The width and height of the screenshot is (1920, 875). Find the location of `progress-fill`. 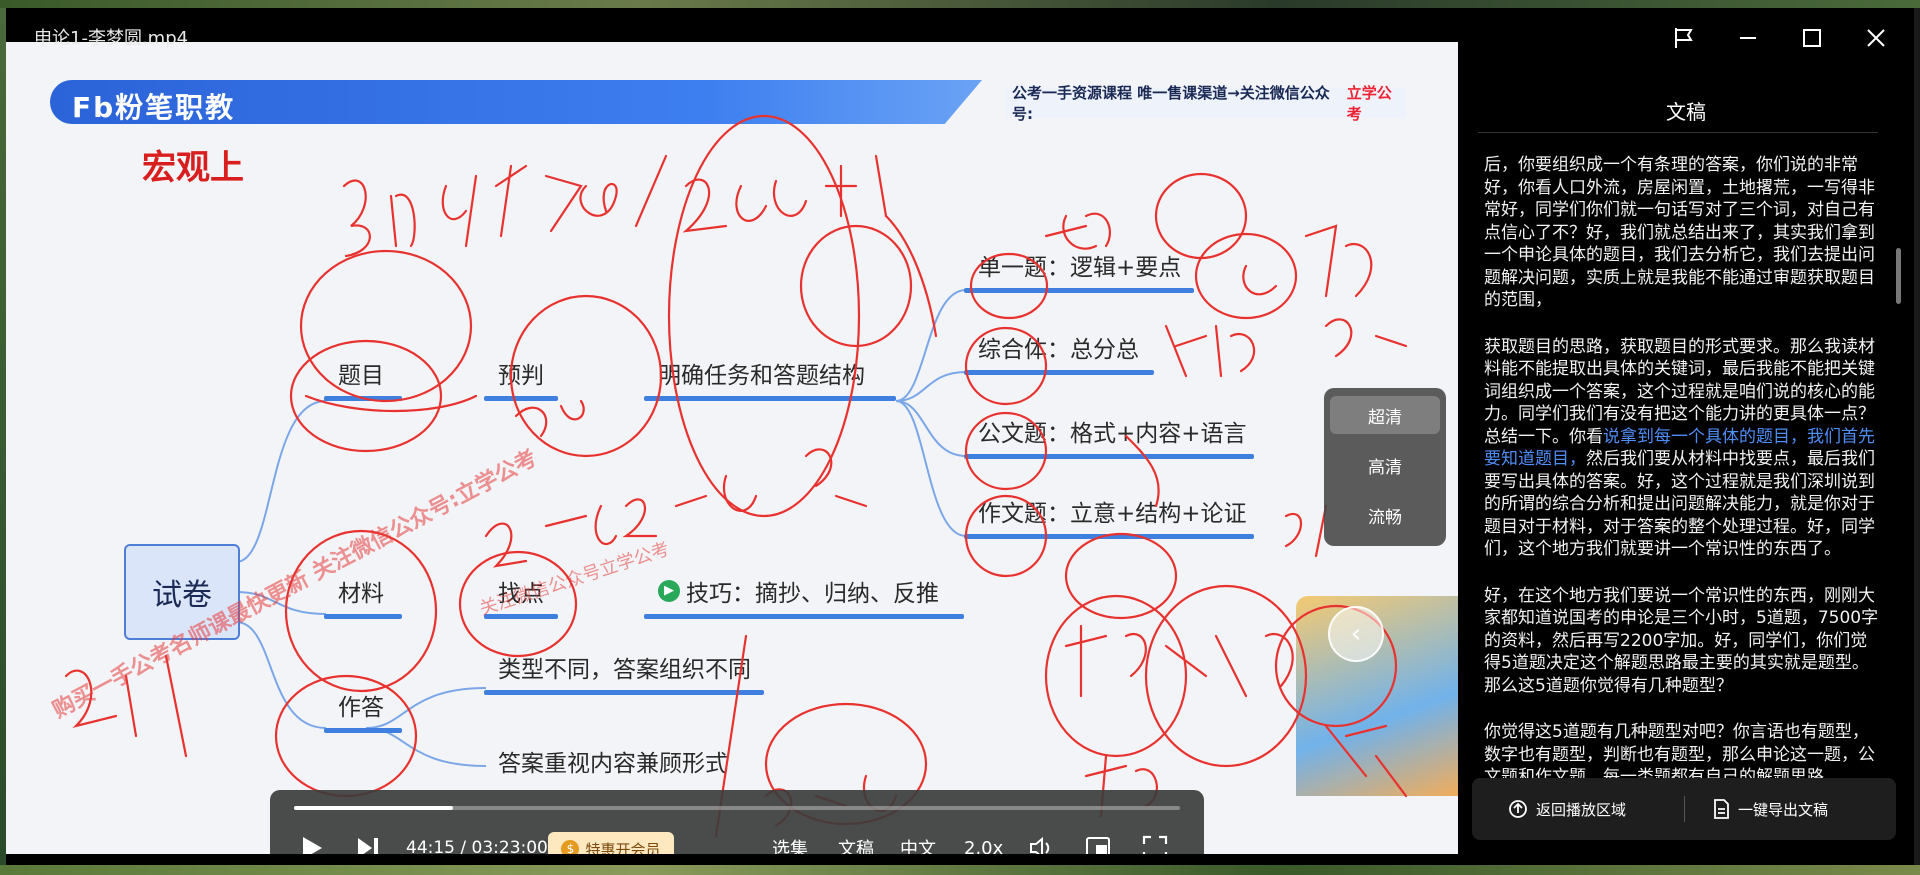

progress-fill is located at coordinates (374, 808).